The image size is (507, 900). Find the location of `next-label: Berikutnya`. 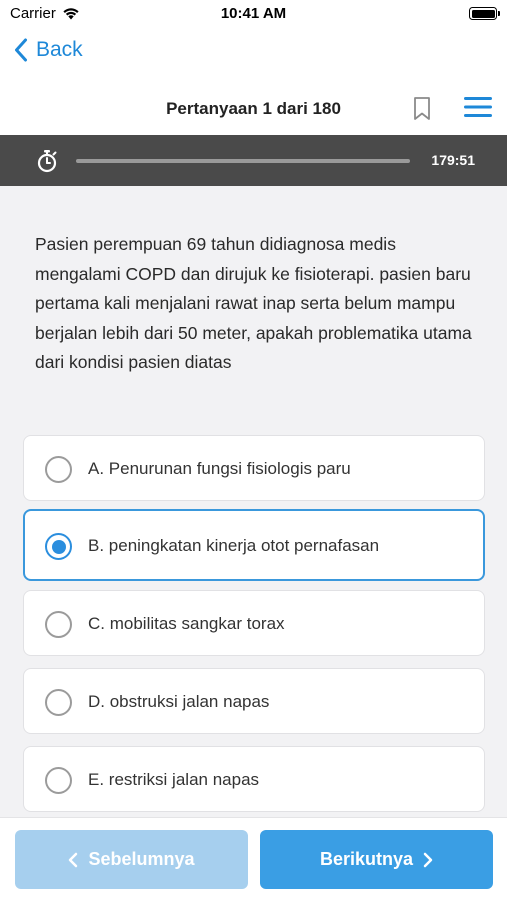

next-label: Berikutnya is located at coordinates (366, 859).